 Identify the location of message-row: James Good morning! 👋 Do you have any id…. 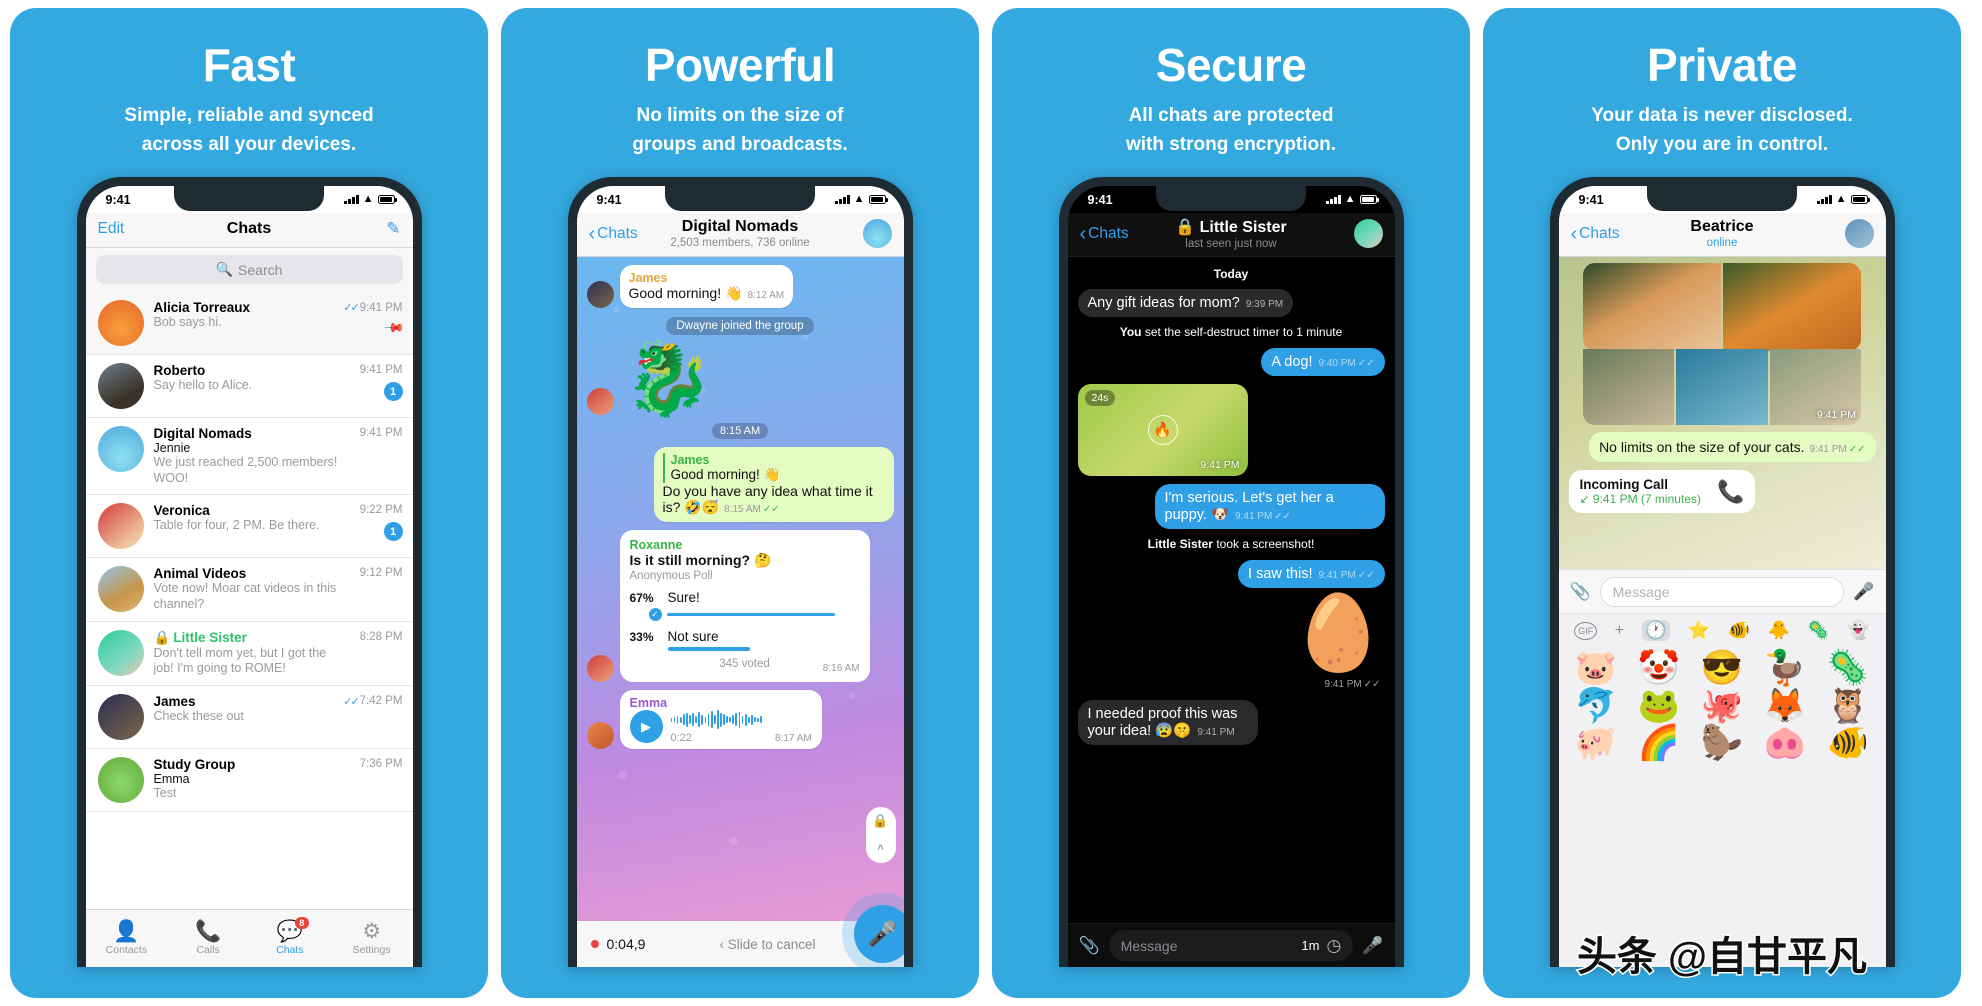
(740, 484).